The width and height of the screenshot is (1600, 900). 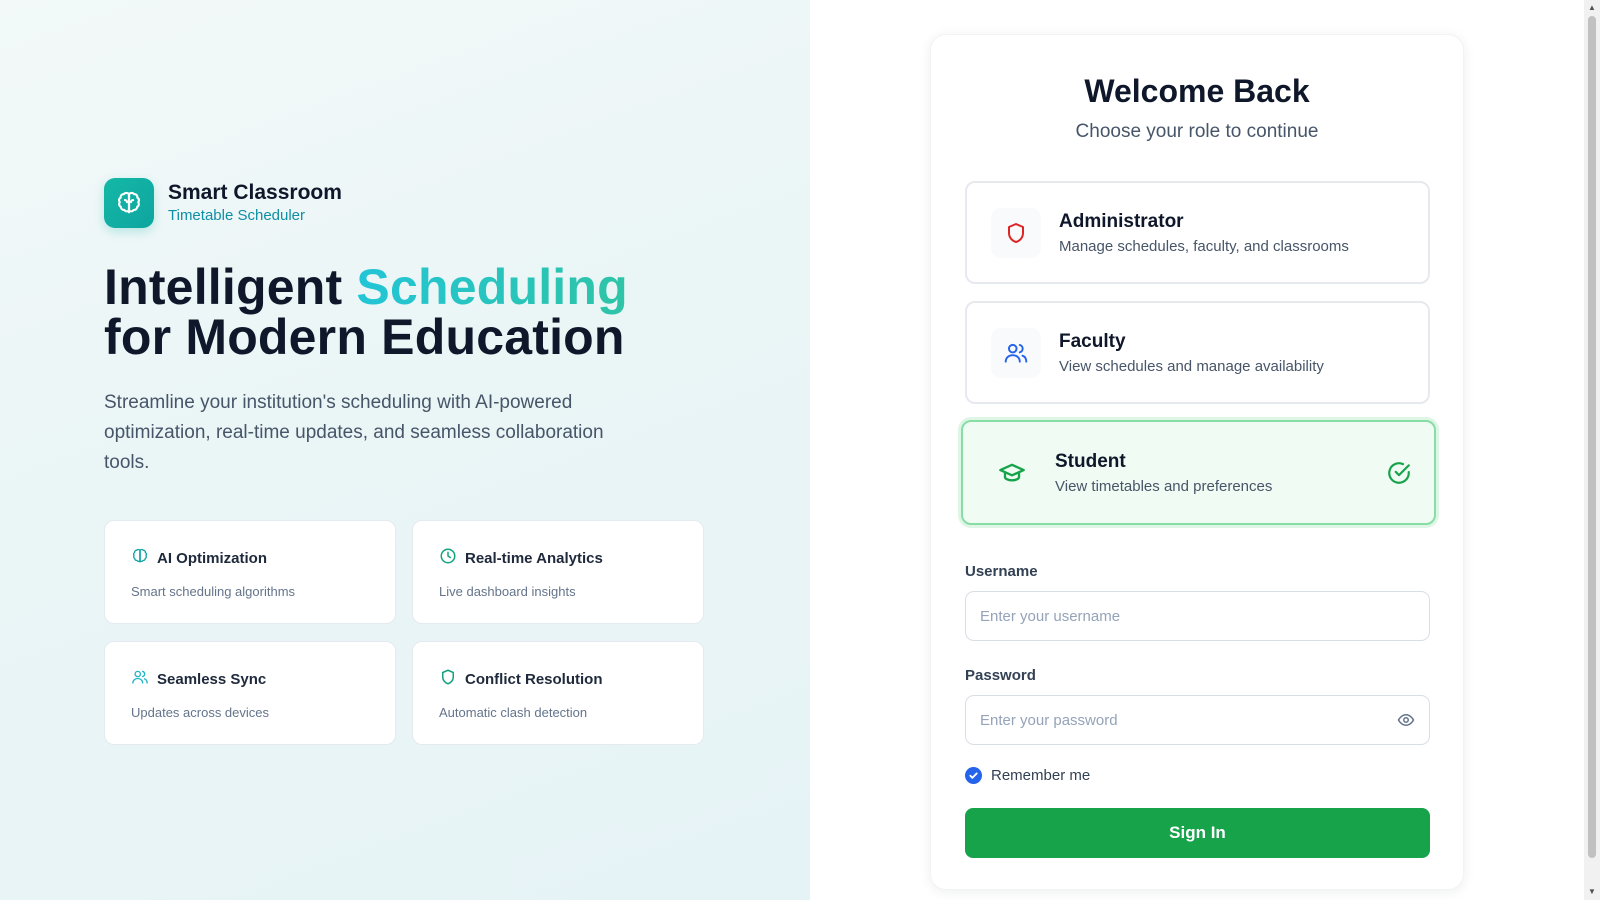 What do you see at coordinates (1197, 91) in the screenshot?
I see `login-title: Welcome Back` at bounding box center [1197, 91].